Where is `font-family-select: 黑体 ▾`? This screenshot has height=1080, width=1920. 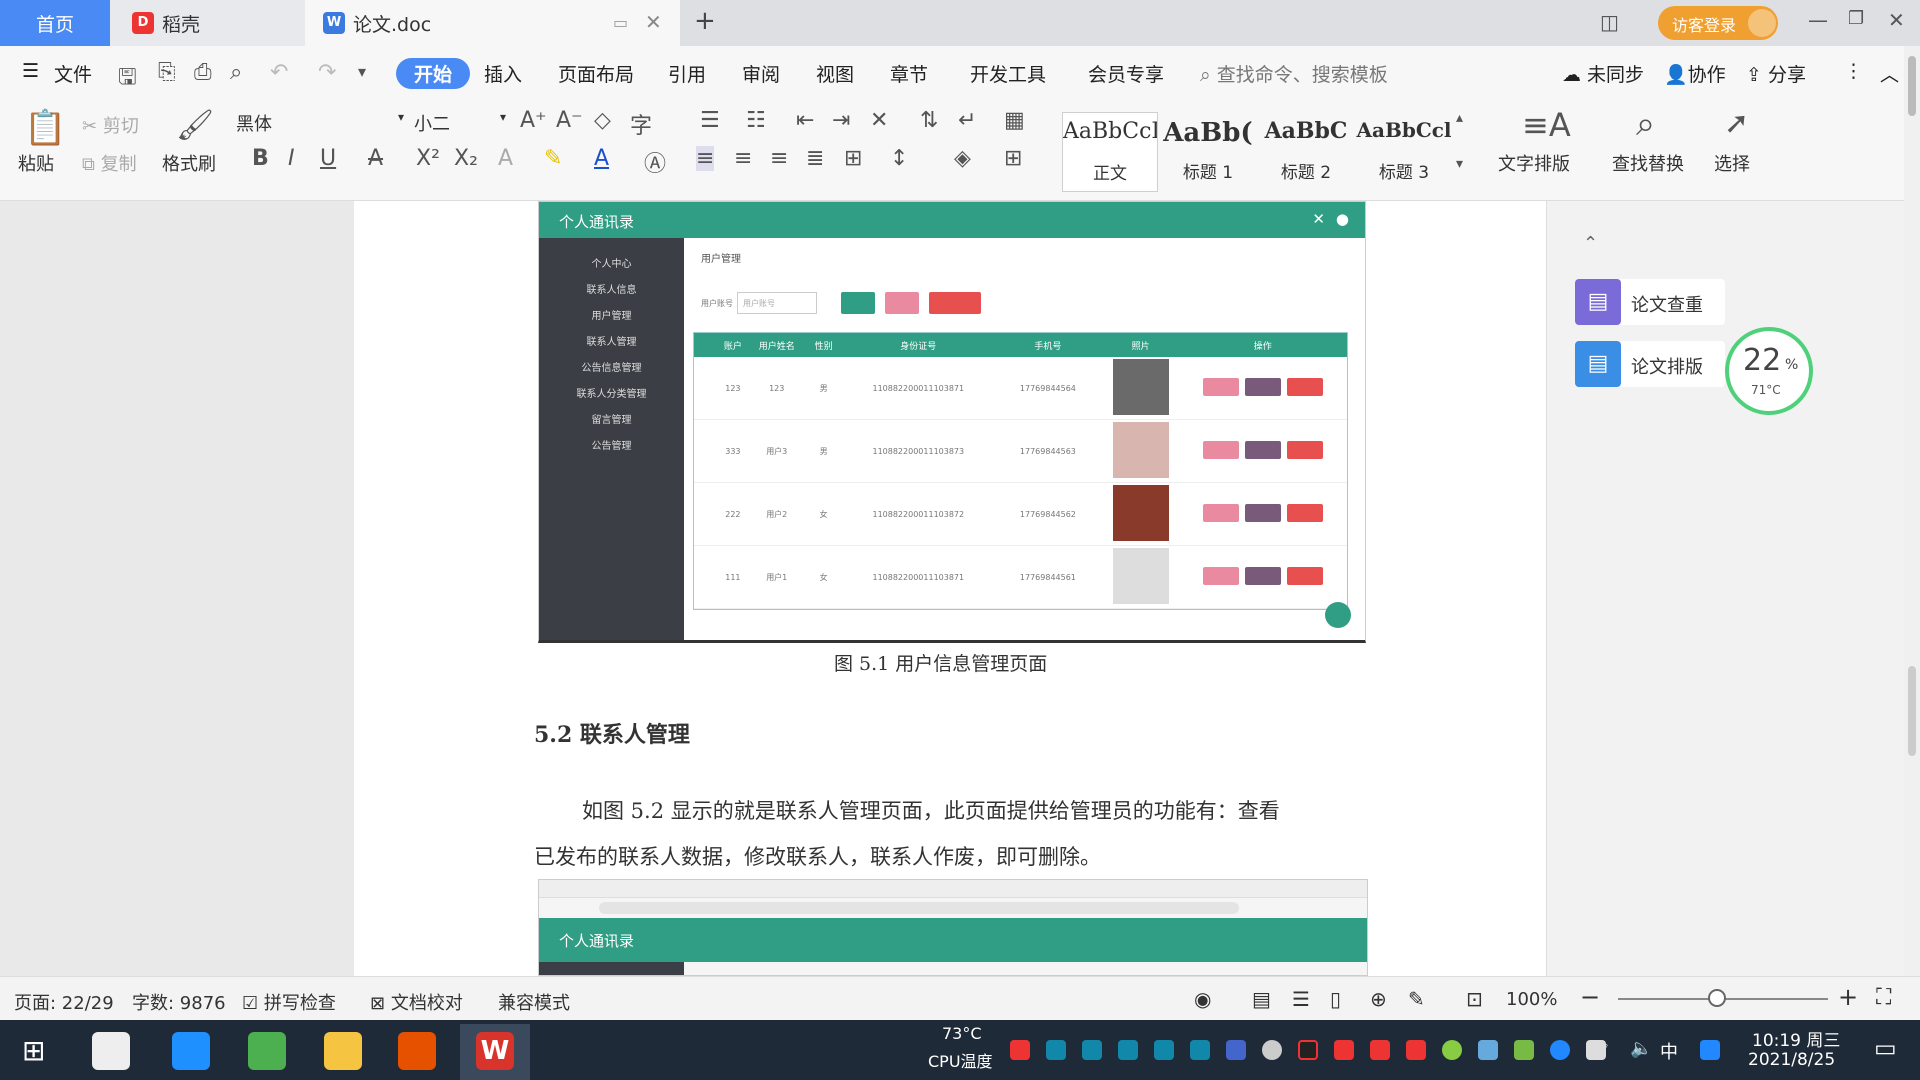 font-family-select: 黑体 ▾ is located at coordinates (322, 126).